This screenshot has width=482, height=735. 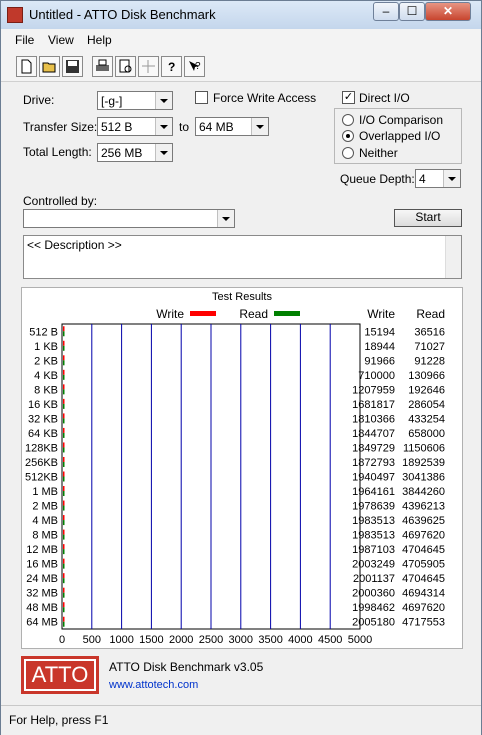 What do you see at coordinates (348, 136) in the screenshot?
I see `overlapped-io-radio` at bounding box center [348, 136].